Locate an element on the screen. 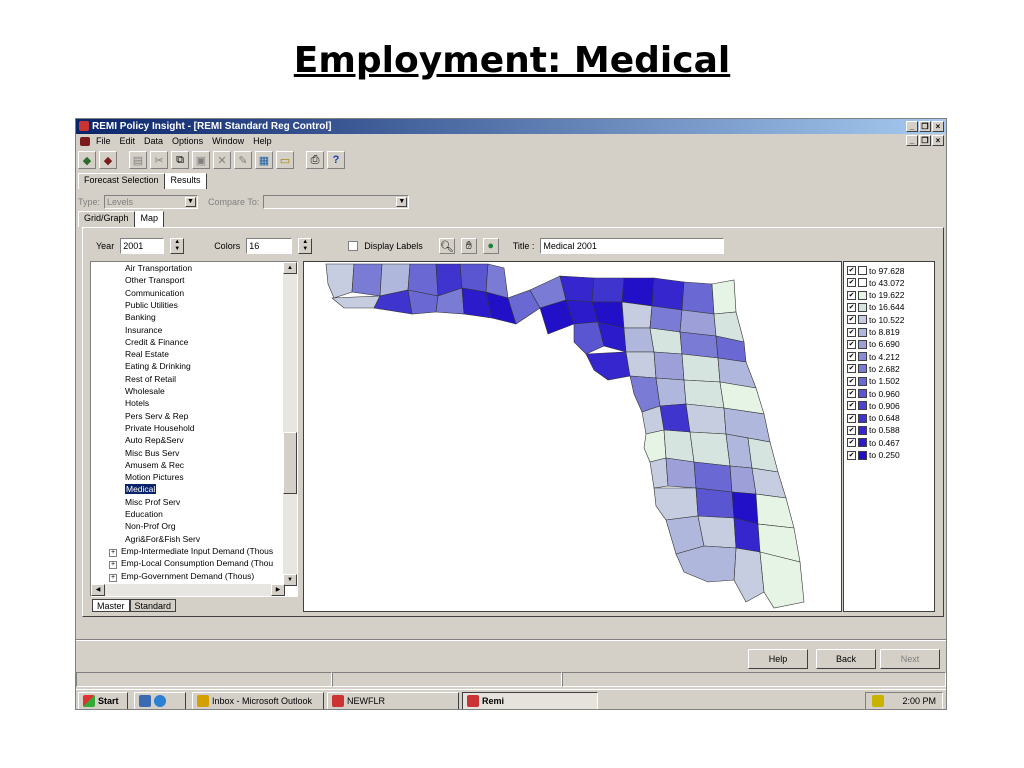 This screenshot has width=1024, height=768. cut-icon: ✂ is located at coordinates (159, 160).